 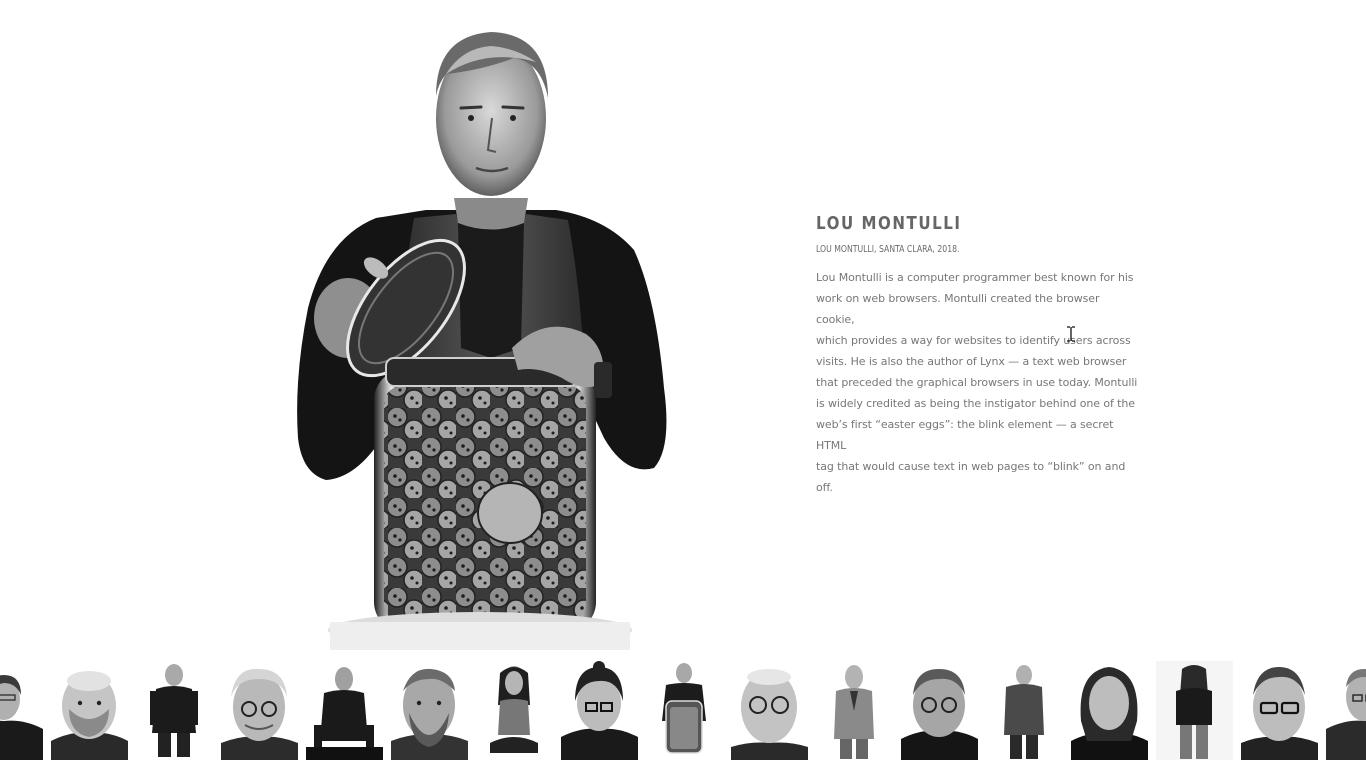 I want to click on person-name-heading: LOU MONTULLI, so click(x=889, y=224).